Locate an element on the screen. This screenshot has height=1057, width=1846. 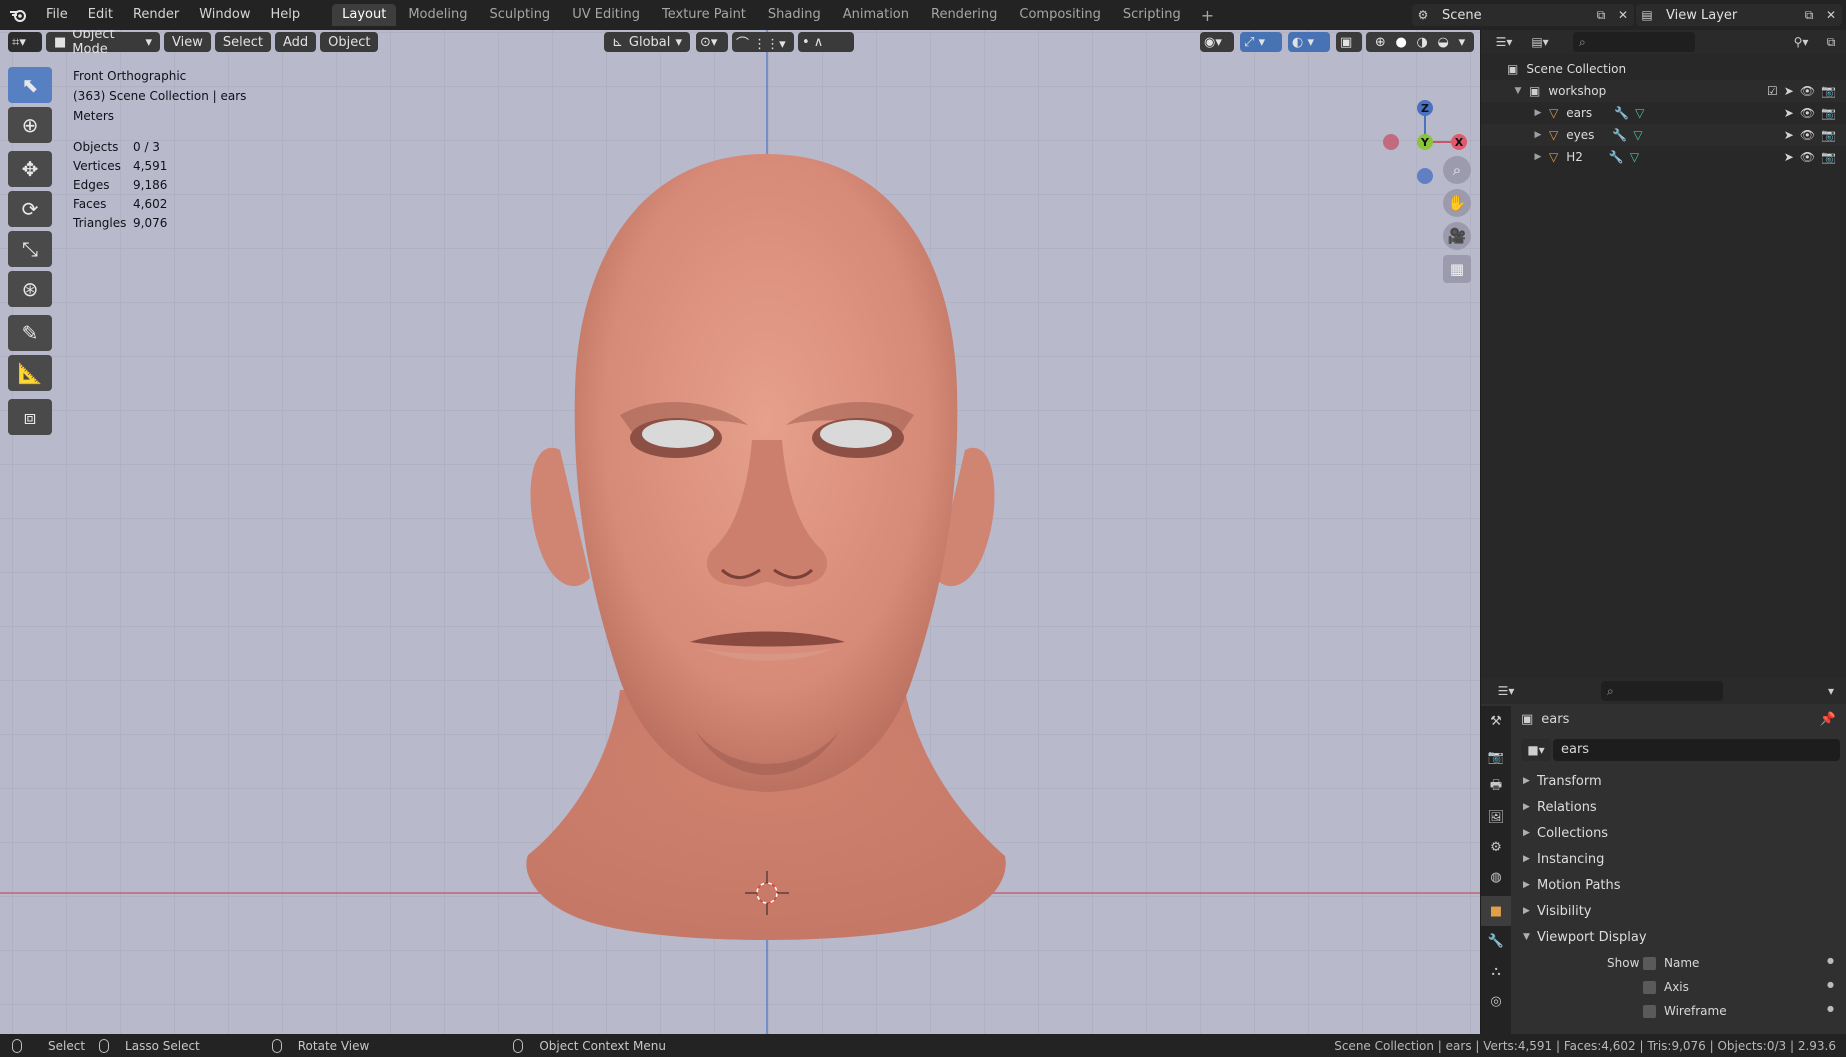
tab-scripting: Scripting is located at coordinates (1152, 15).